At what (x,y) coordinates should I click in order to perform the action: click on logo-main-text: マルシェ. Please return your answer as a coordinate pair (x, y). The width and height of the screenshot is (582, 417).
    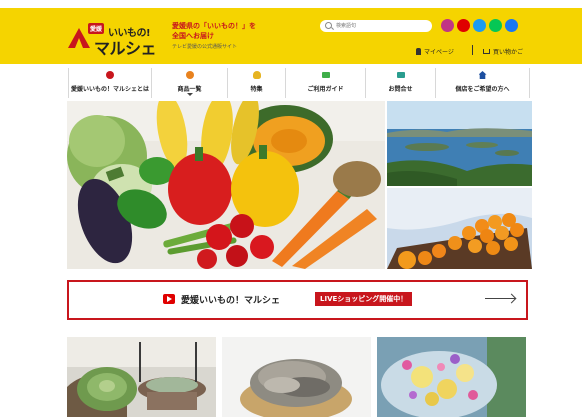
    Looking at the image, I should click on (125, 48).